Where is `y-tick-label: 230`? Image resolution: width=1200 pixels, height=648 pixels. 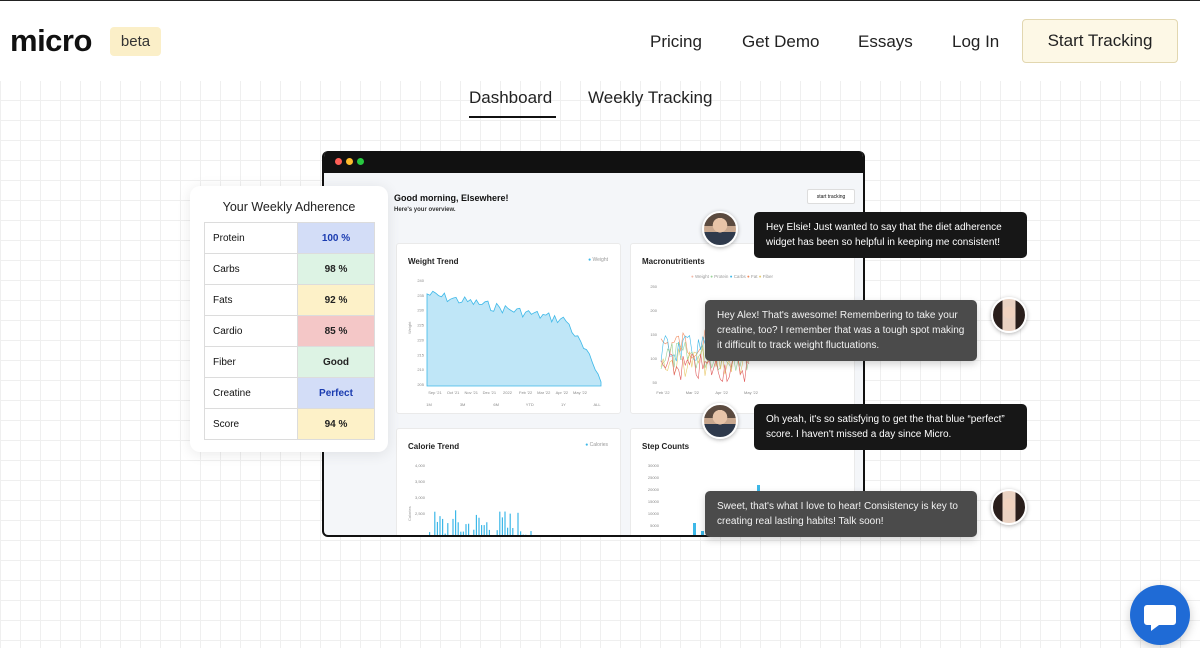 y-tick-label: 230 is located at coordinates (420, 310).